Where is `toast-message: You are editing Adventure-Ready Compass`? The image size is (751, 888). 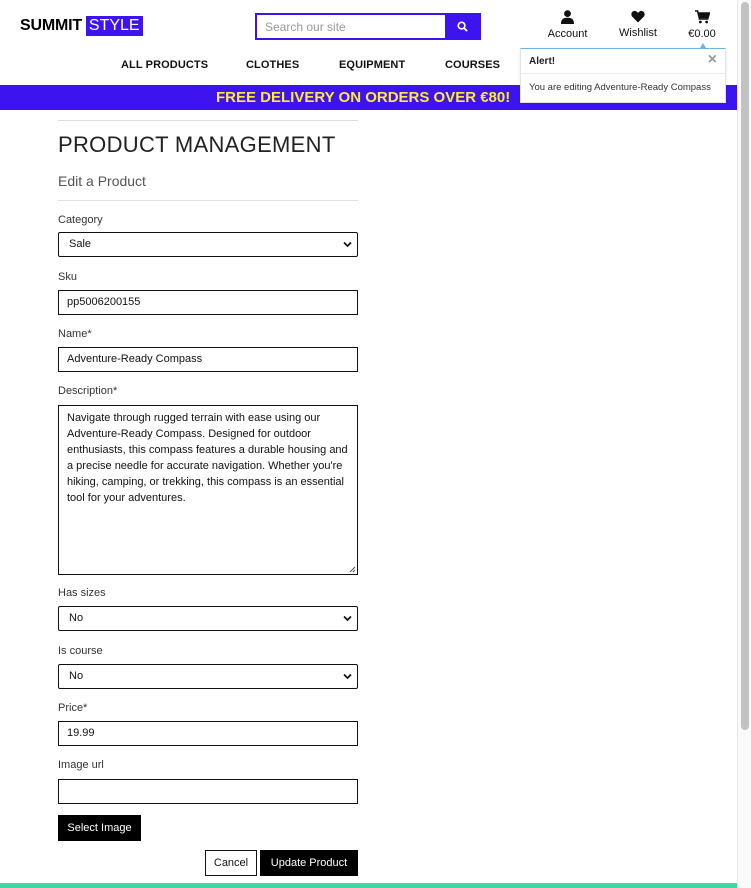
toast-message: You are editing Adventure-Ready Compass is located at coordinates (620, 87).